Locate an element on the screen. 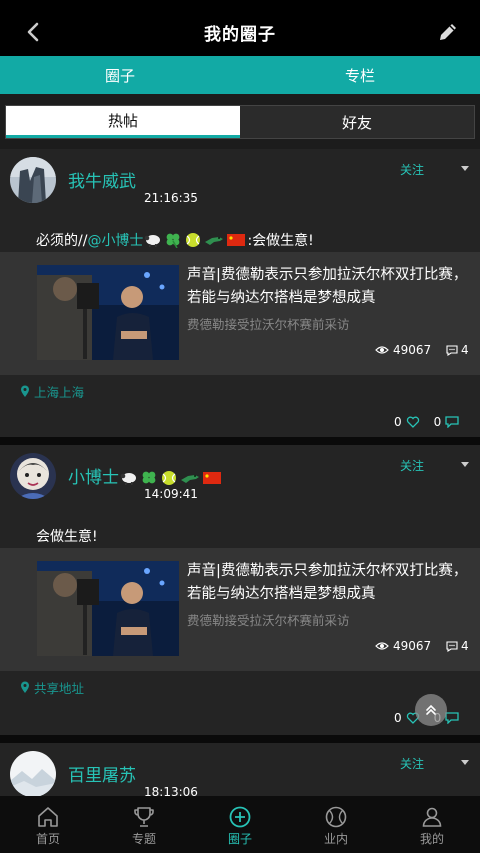  page-title: 我的圈子 is located at coordinates (240, 34).